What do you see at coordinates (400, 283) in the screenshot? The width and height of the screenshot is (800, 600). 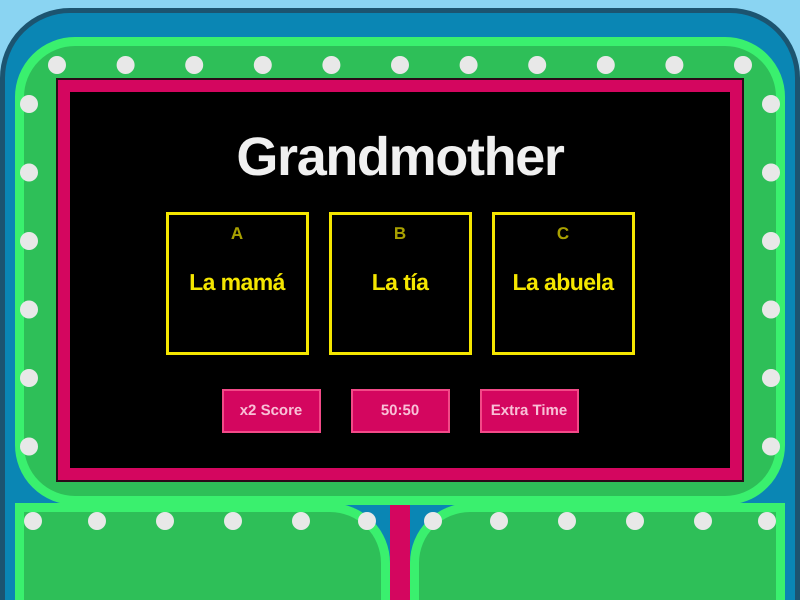 I see `answer-option: B La tía` at bounding box center [400, 283].